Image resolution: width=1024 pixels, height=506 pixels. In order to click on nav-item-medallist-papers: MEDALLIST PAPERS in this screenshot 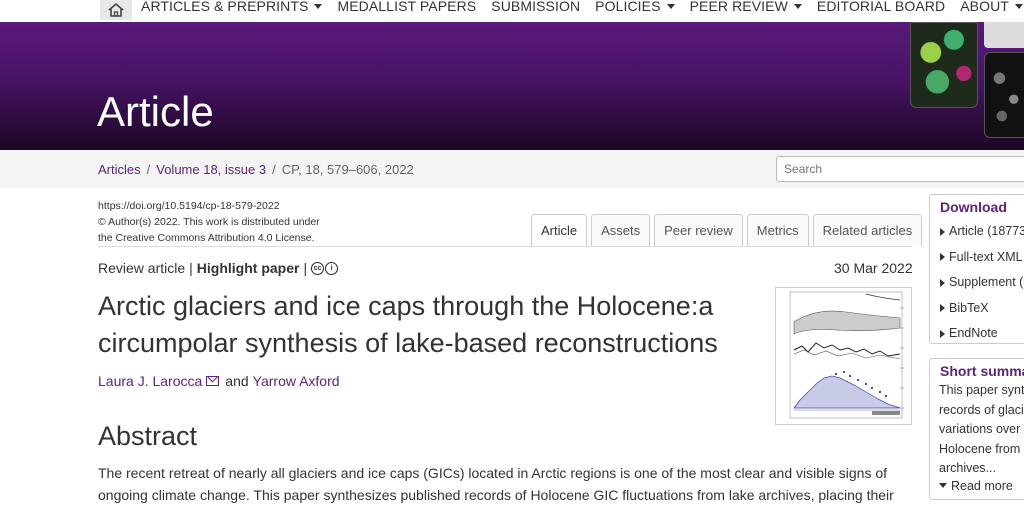, I will do `click(406, 7)`.